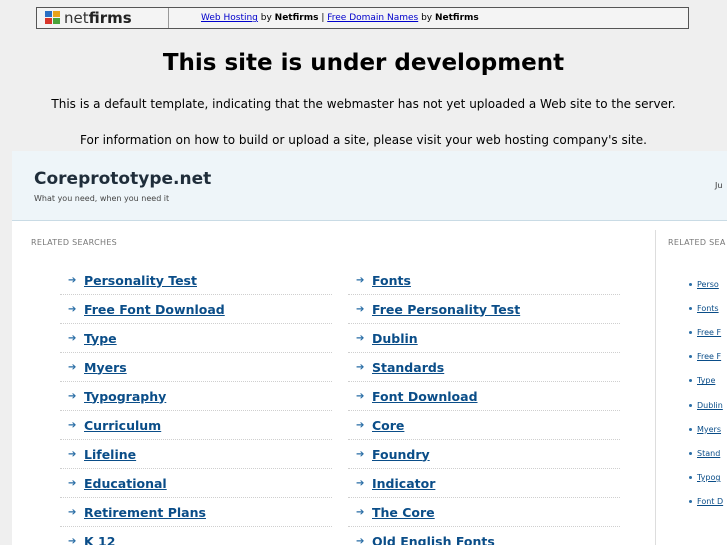 This screenshot has width=727, height=545. What do you see at coordinates (391, 280) in the screenshot?
I see `related-search-link: Fonts` at bounding box center [391, 280].